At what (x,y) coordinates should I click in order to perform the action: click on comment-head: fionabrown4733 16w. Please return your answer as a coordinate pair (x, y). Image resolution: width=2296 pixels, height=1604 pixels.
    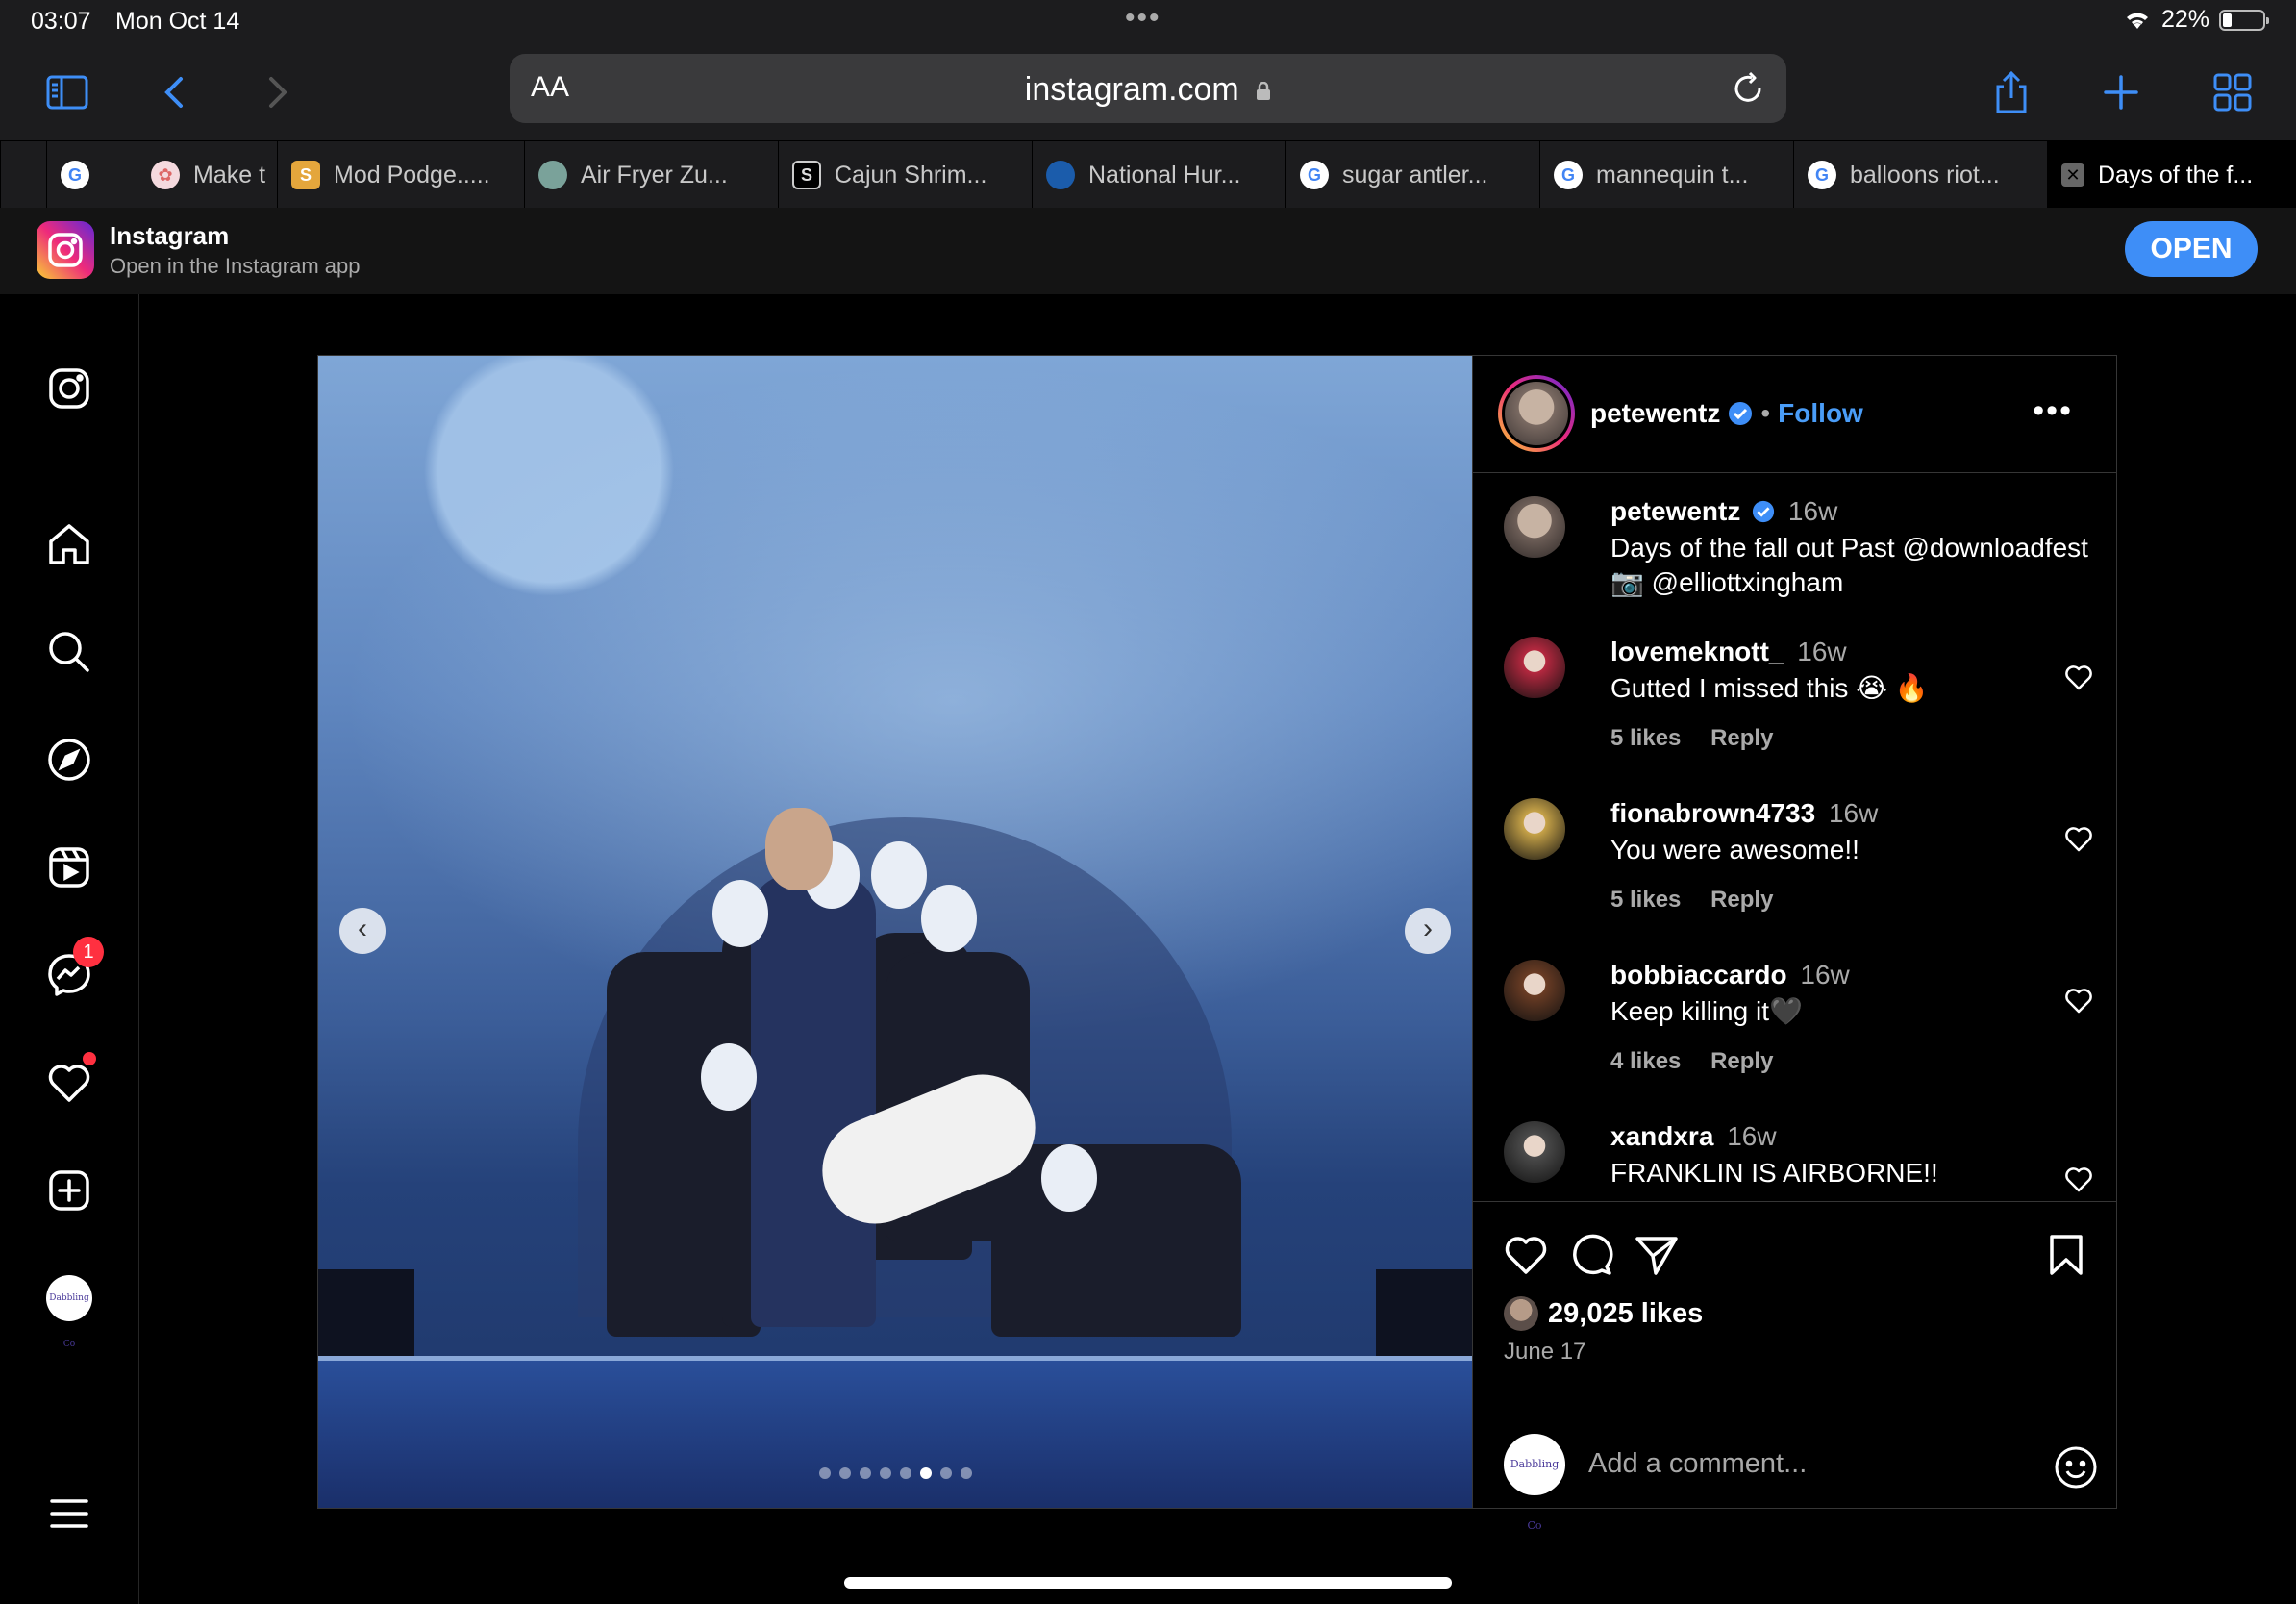
    Looking at the image, I should click on (1744, 813).